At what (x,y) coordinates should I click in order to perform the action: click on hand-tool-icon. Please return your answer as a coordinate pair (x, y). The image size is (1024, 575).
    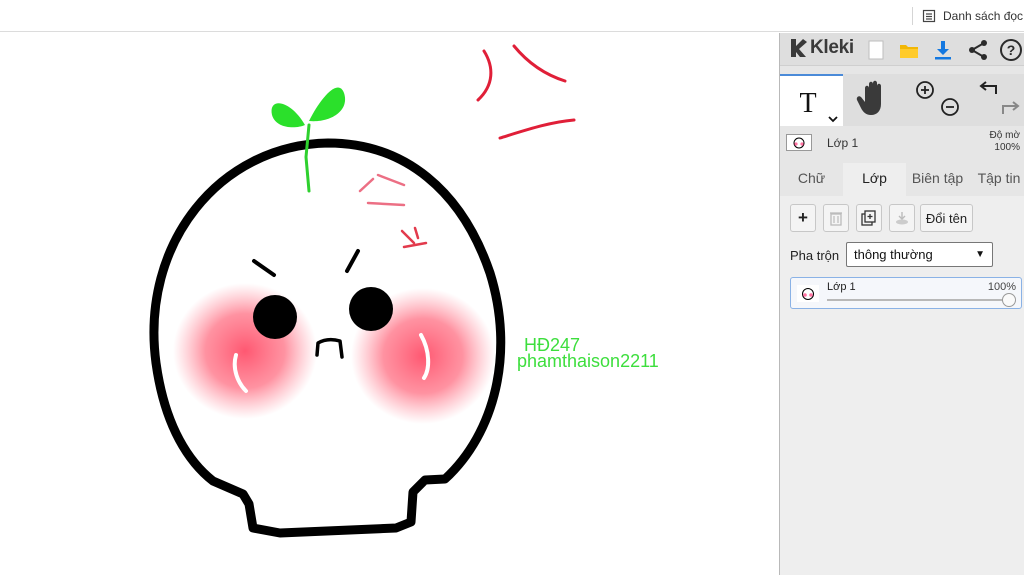
    Looking at the image, I should click on (868, 97).